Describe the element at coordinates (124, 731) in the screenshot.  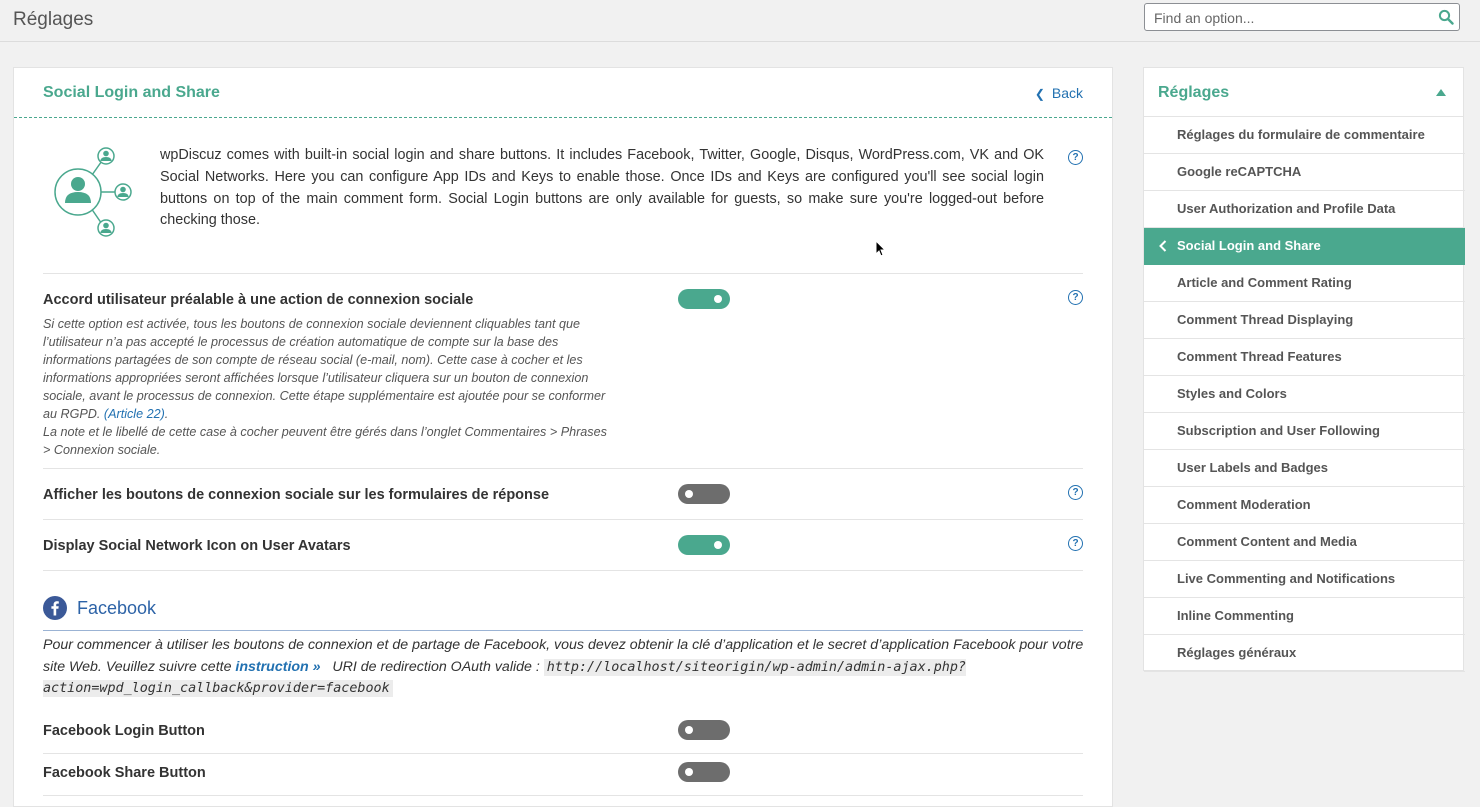
I see `option-label: Facebook Login Button` at that location.